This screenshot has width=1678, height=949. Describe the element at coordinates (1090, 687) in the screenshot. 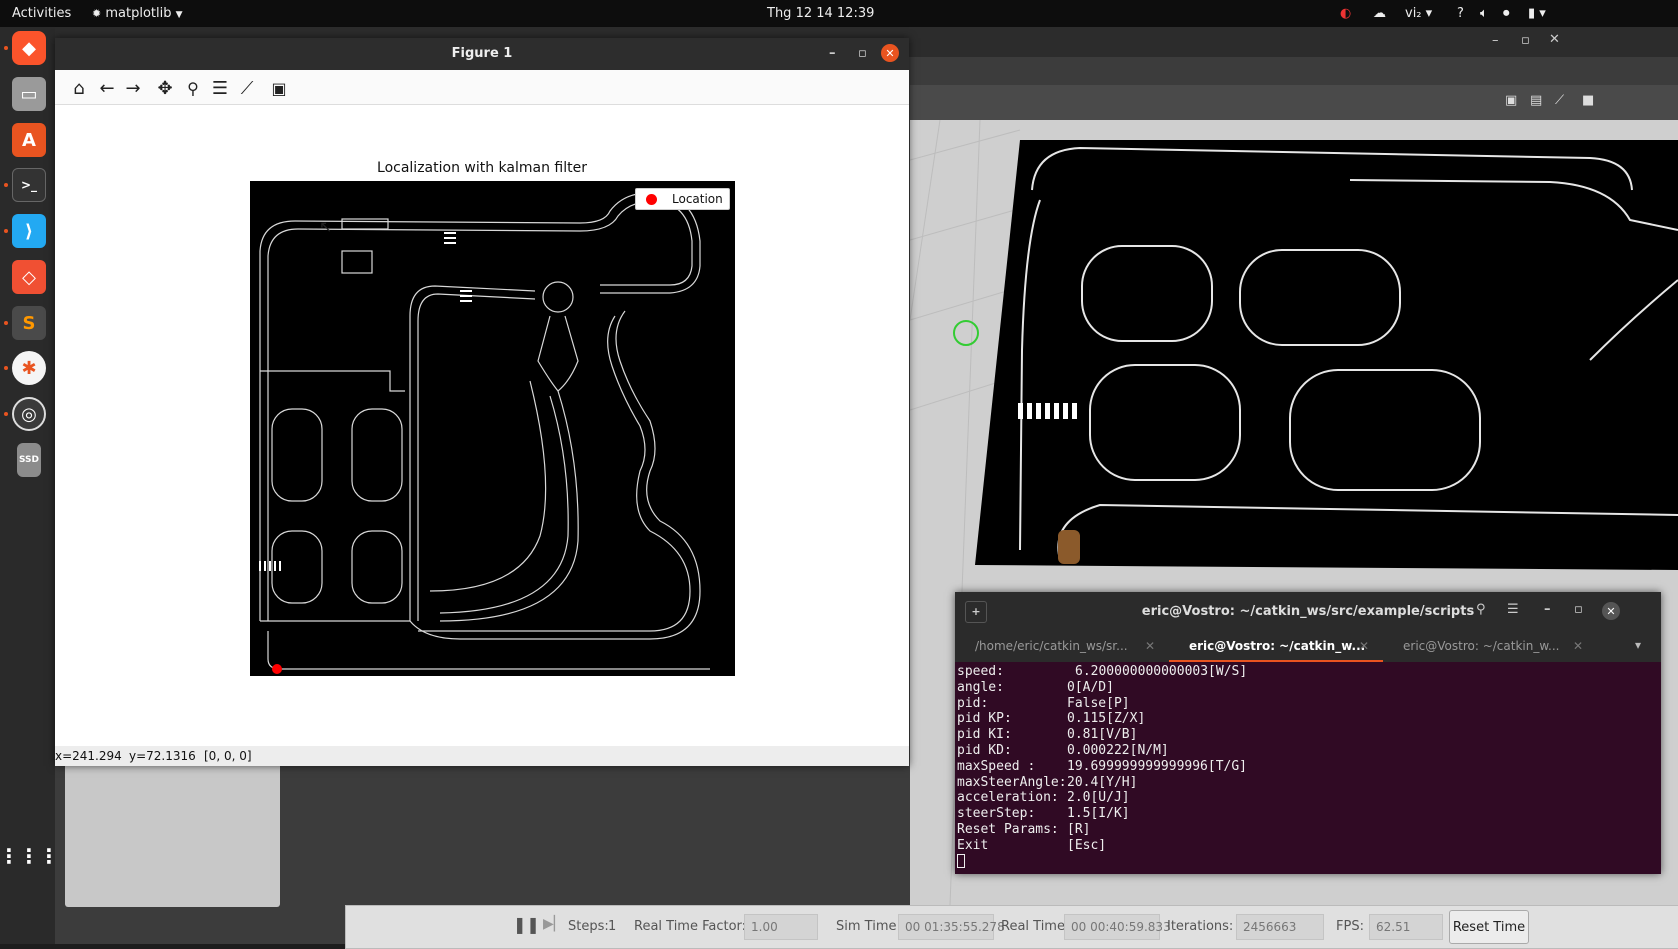

I see `param-value: 0[A/D]` at that location.